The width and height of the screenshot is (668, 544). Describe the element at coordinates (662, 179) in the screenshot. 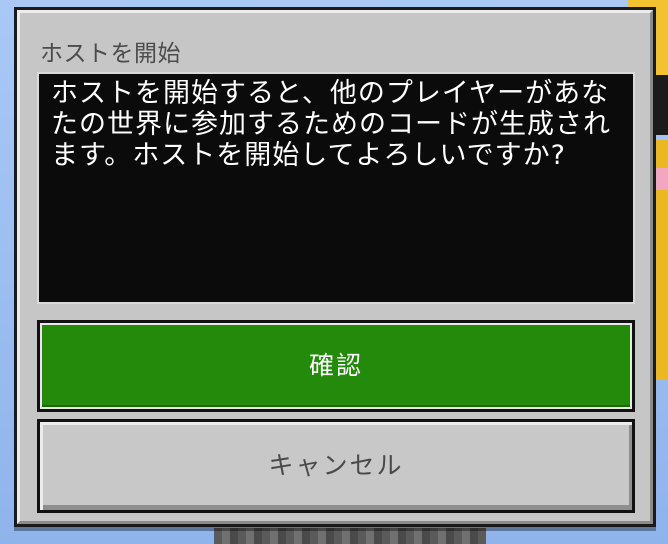

I see `background-block-pink` at that location.